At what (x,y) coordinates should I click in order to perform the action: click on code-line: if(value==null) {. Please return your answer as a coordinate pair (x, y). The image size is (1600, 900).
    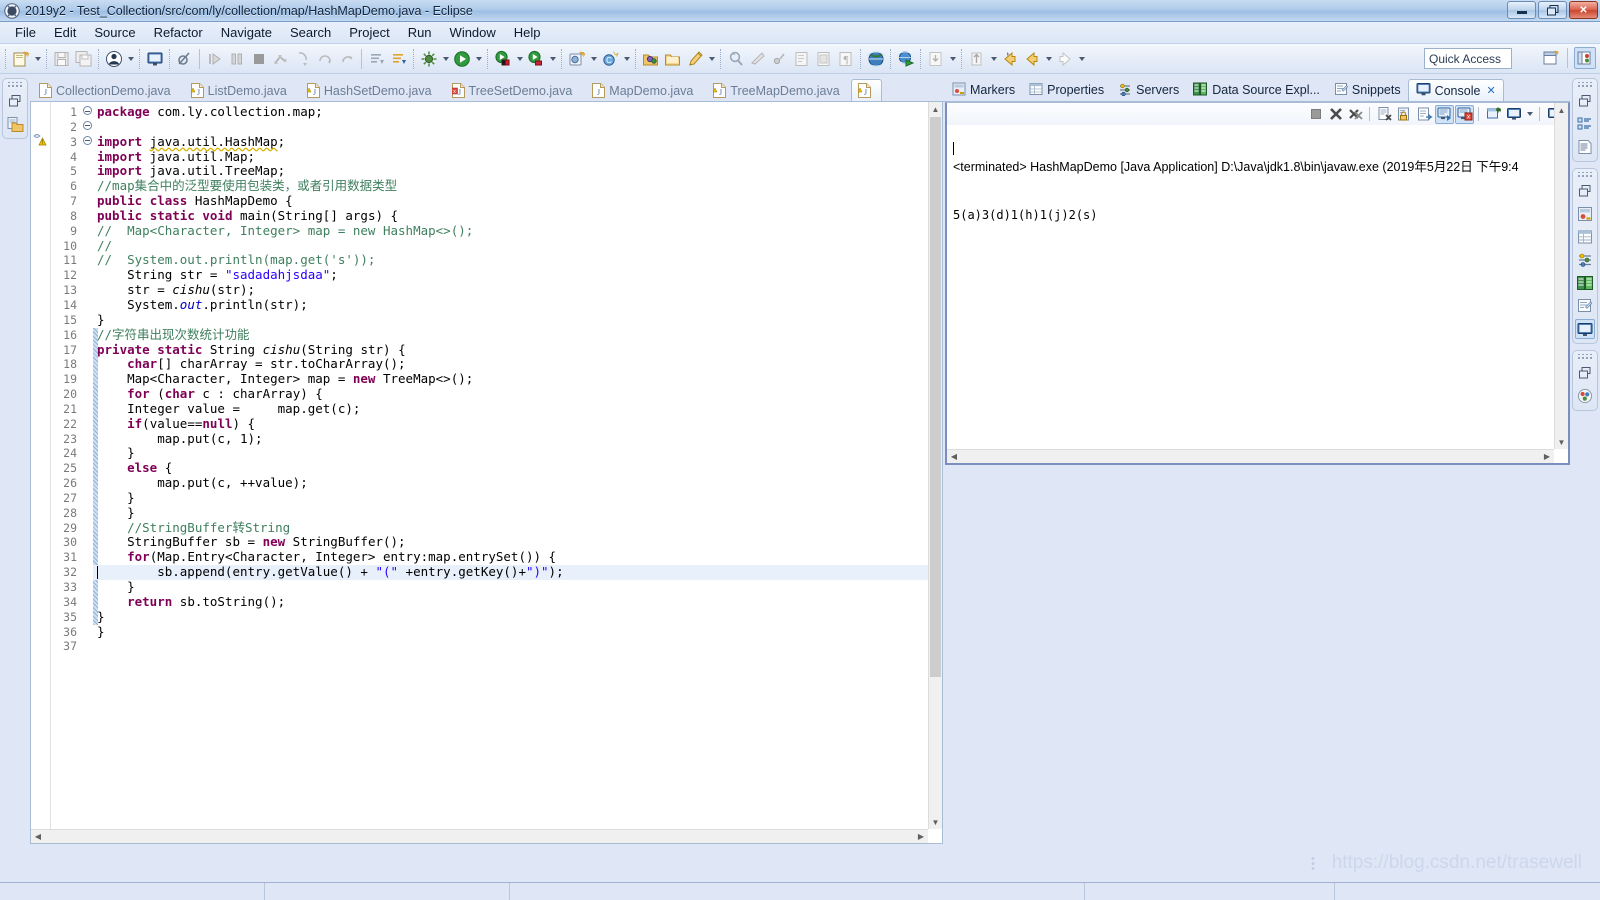
    Looking at the image, I should click on (517, 424).